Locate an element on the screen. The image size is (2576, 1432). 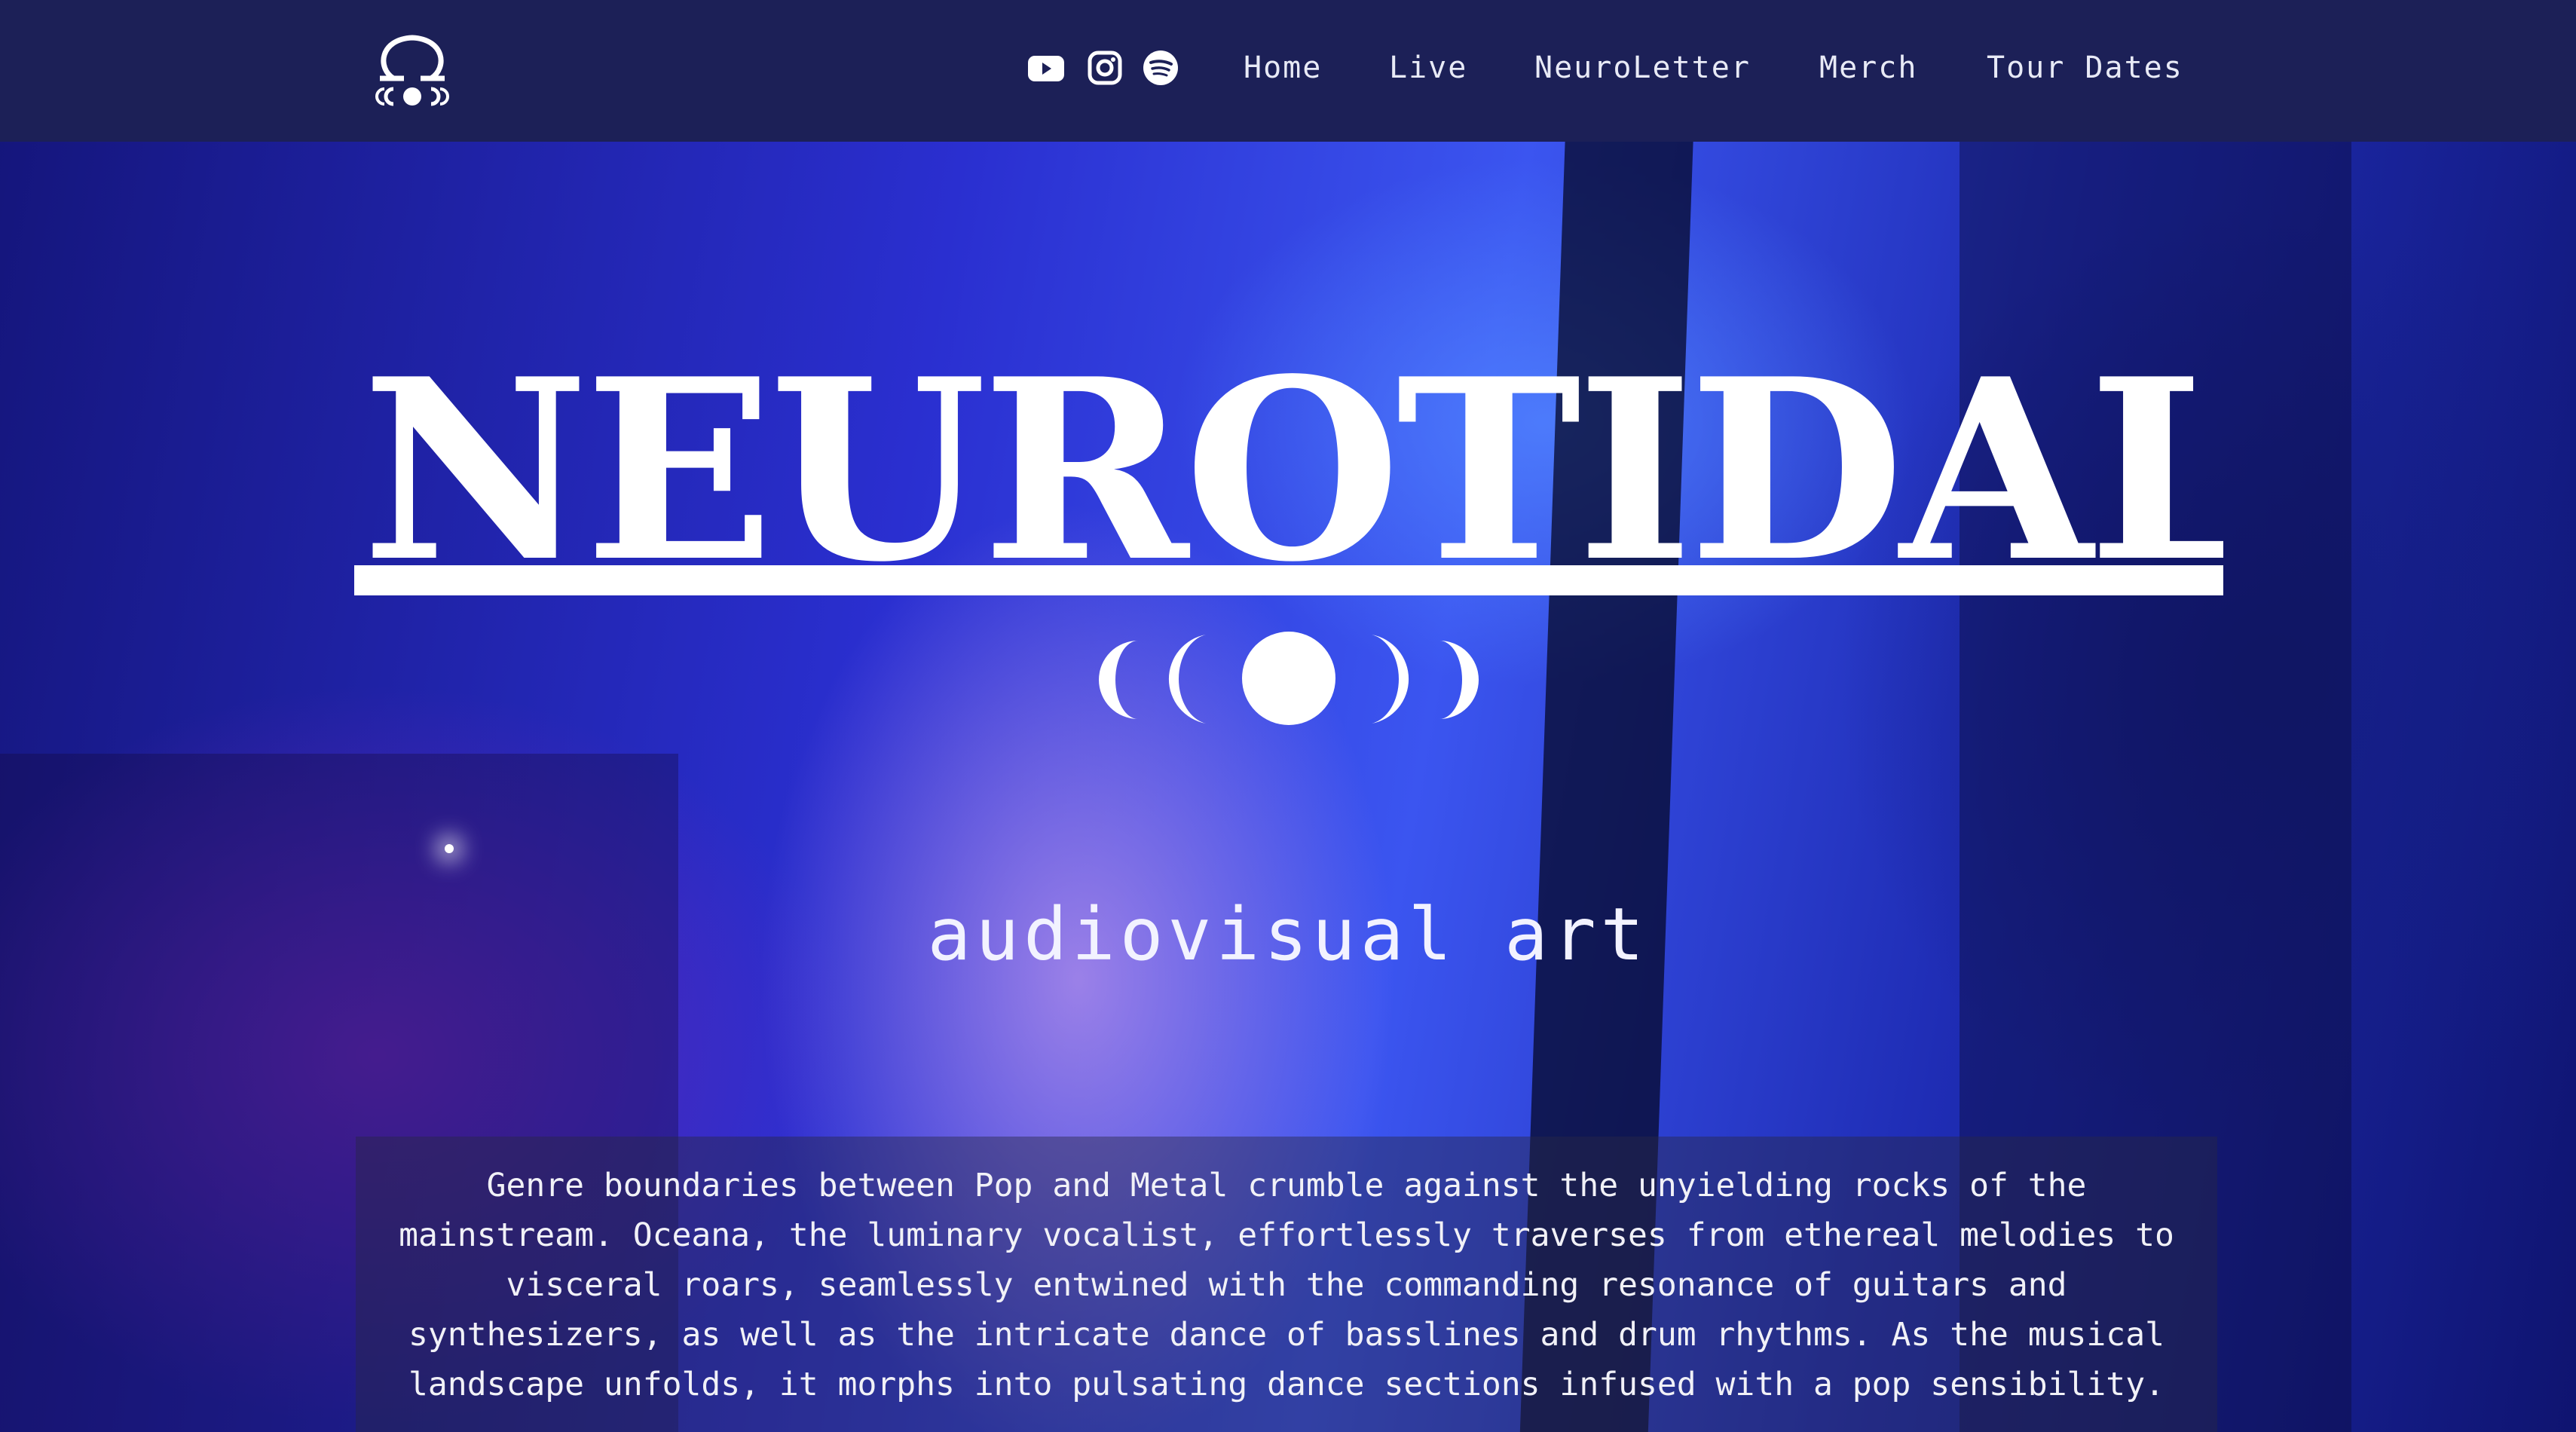
omega-logo-link is located at coordinates (412, 69).